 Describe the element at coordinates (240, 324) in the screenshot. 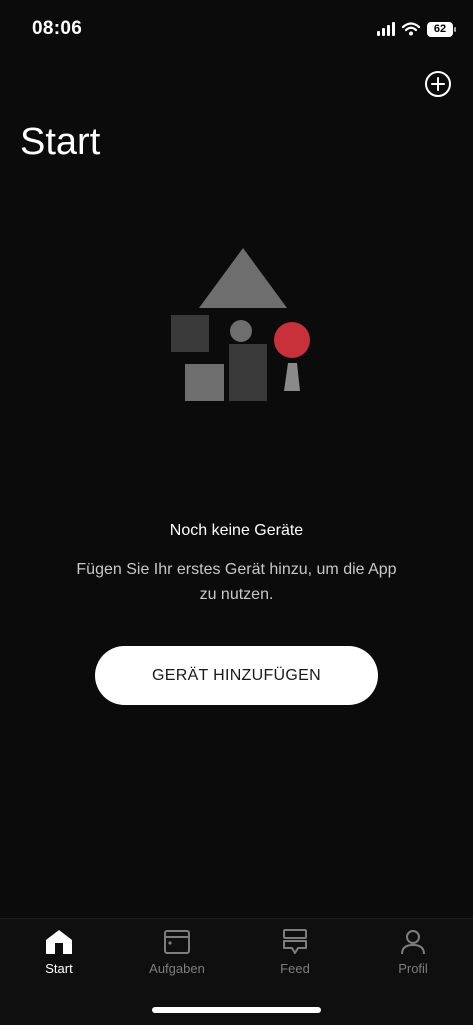

I see `devices-house-illustration` at that location.